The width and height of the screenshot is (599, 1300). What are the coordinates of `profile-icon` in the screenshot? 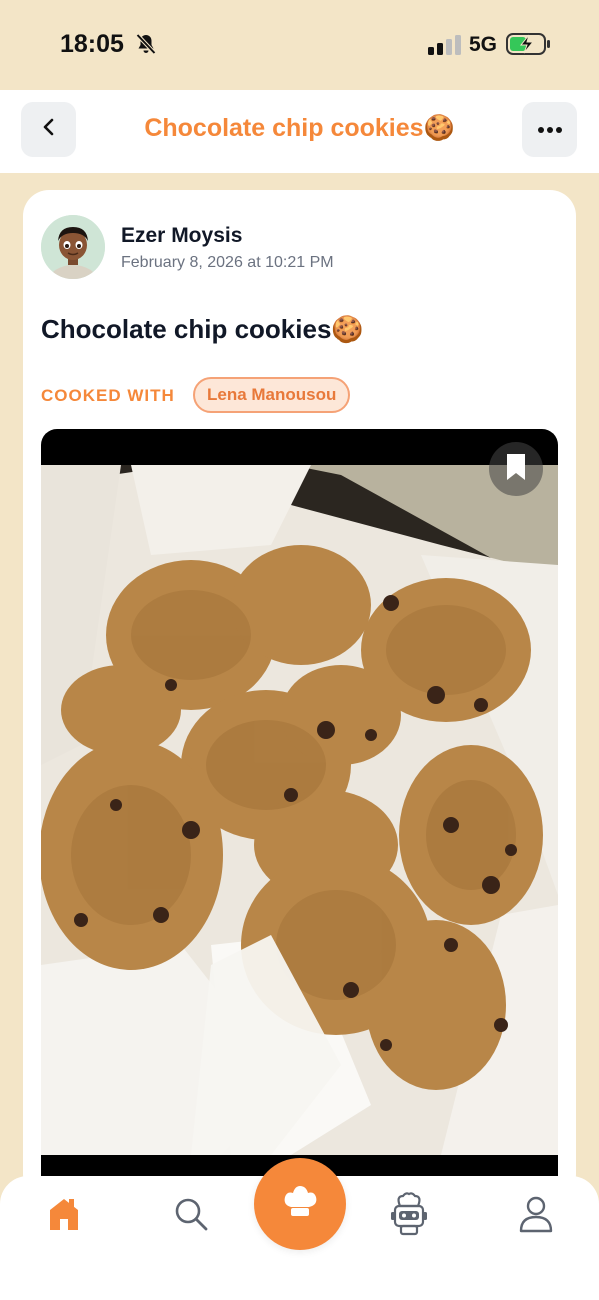 It's located at (536, 1216).